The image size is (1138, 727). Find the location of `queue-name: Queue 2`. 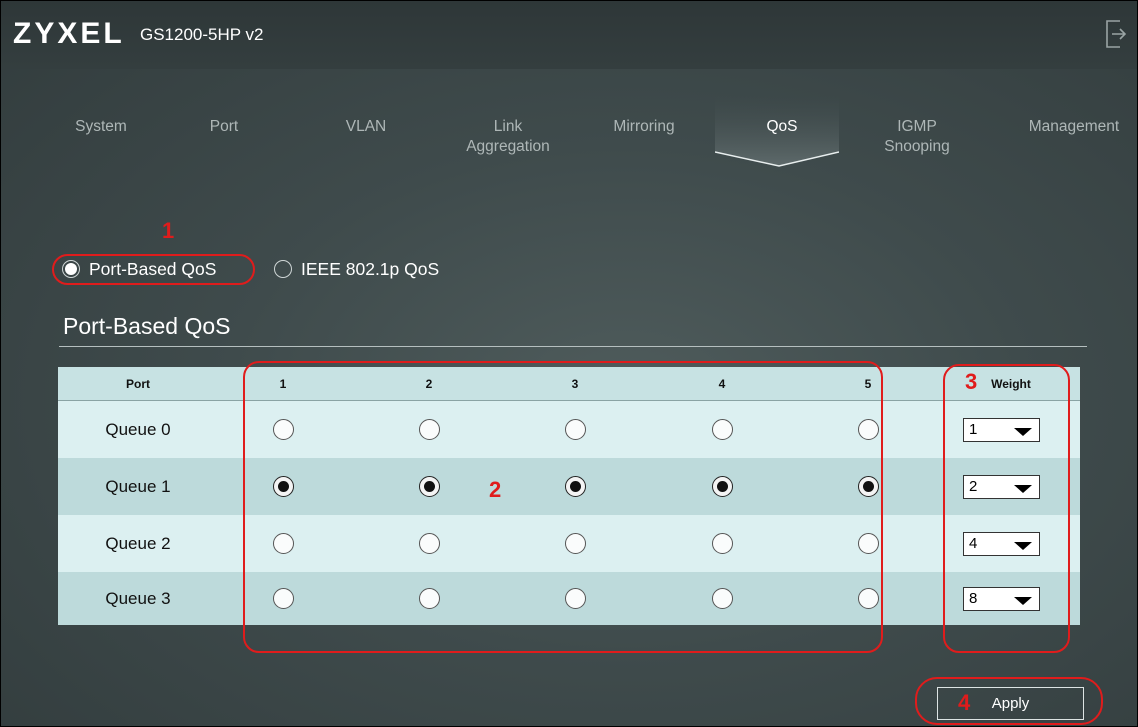

queue-name: Queue 2 is located at coordinates (138, 543).